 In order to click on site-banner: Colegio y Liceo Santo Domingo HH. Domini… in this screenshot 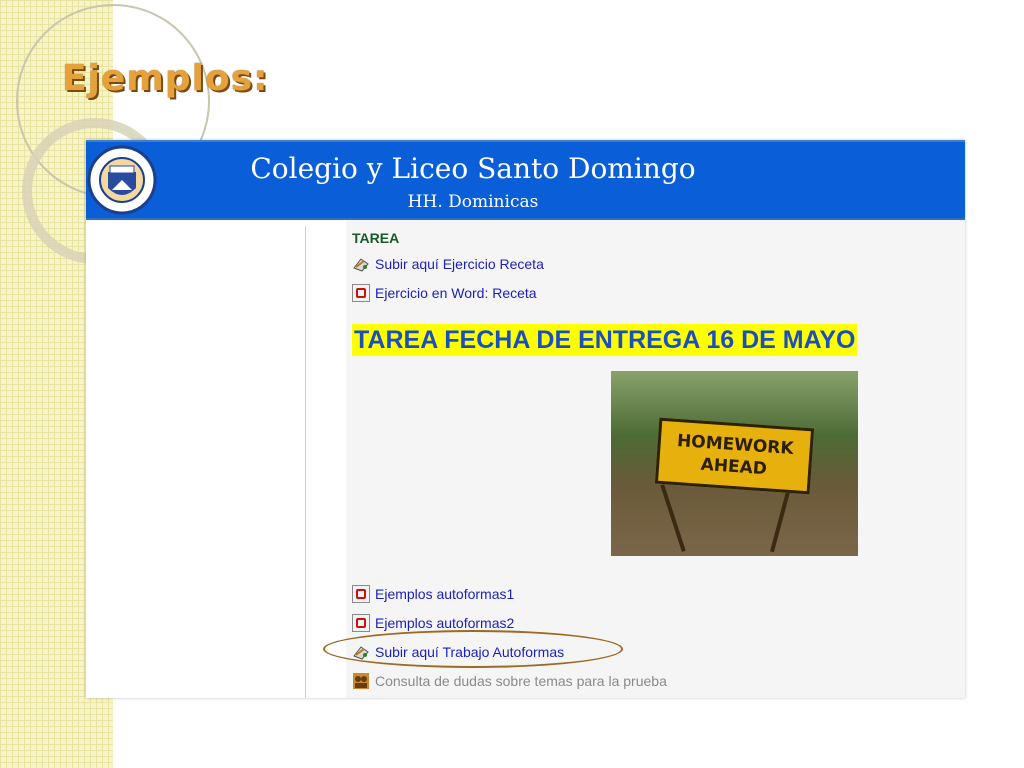, I will do `click(525, 180)`.